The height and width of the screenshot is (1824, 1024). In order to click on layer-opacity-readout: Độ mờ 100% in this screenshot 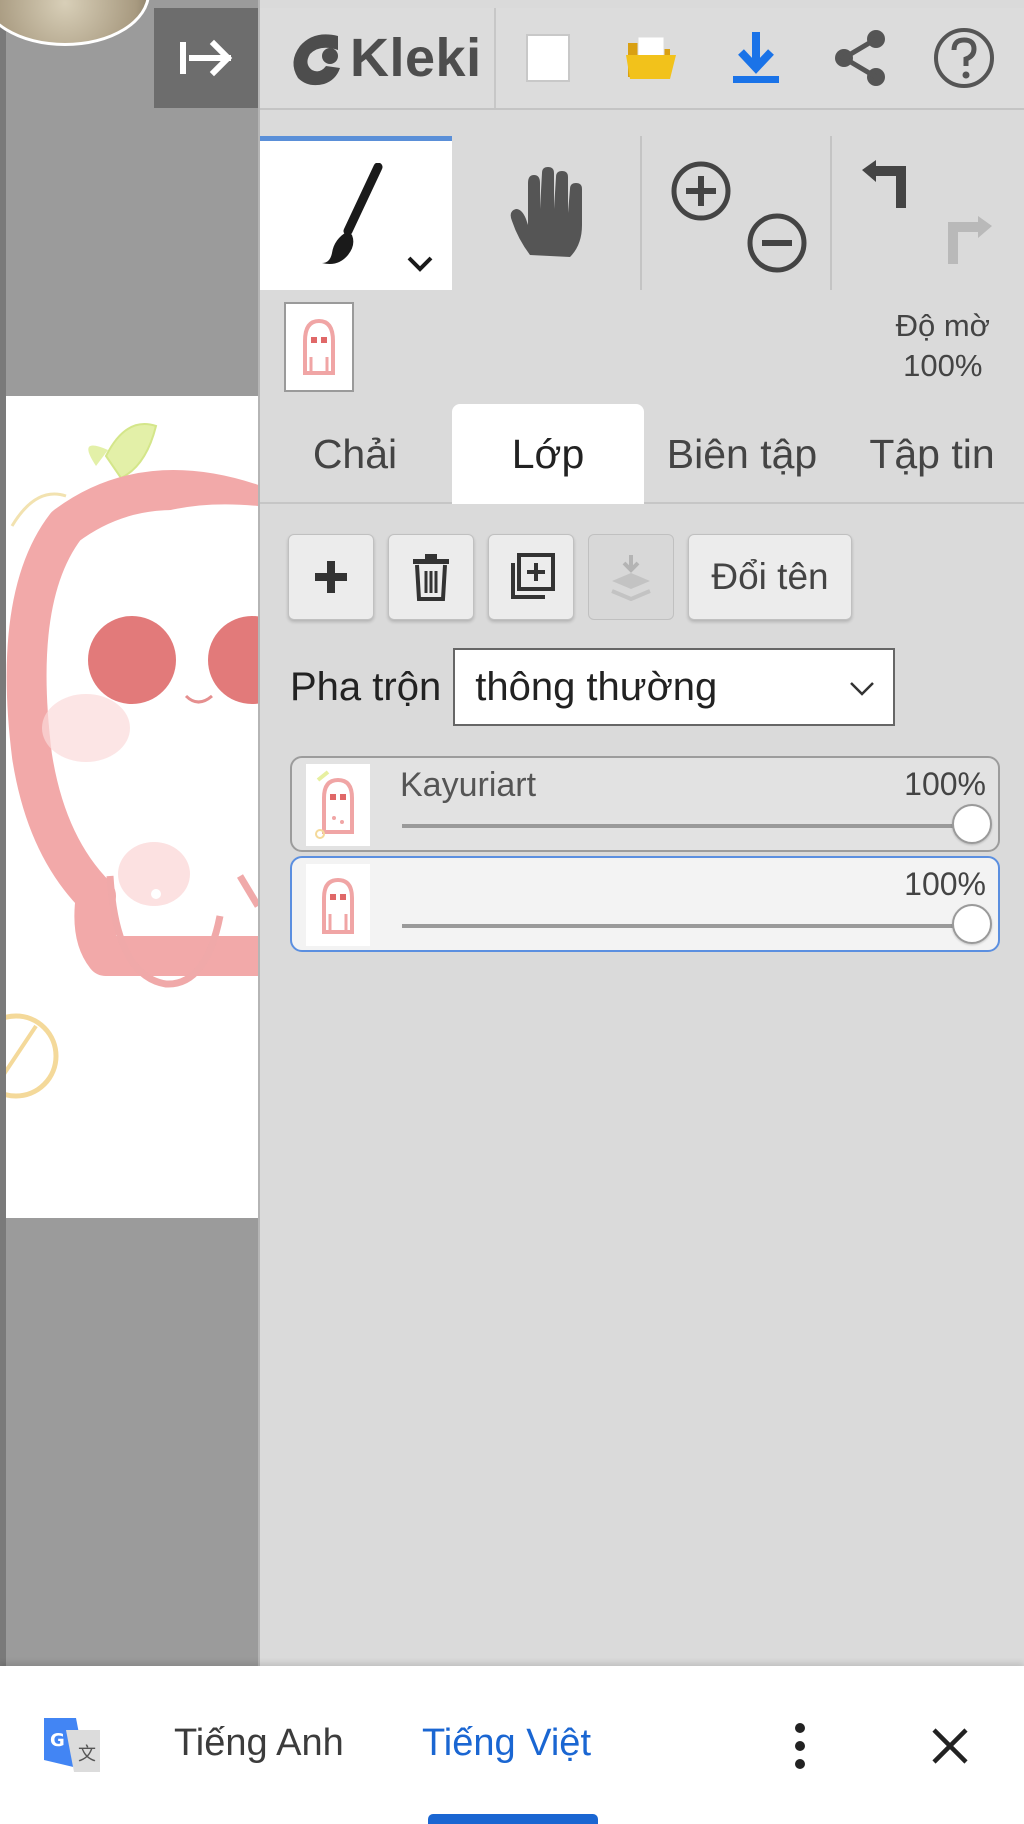, I will do `click(943, 346)`.